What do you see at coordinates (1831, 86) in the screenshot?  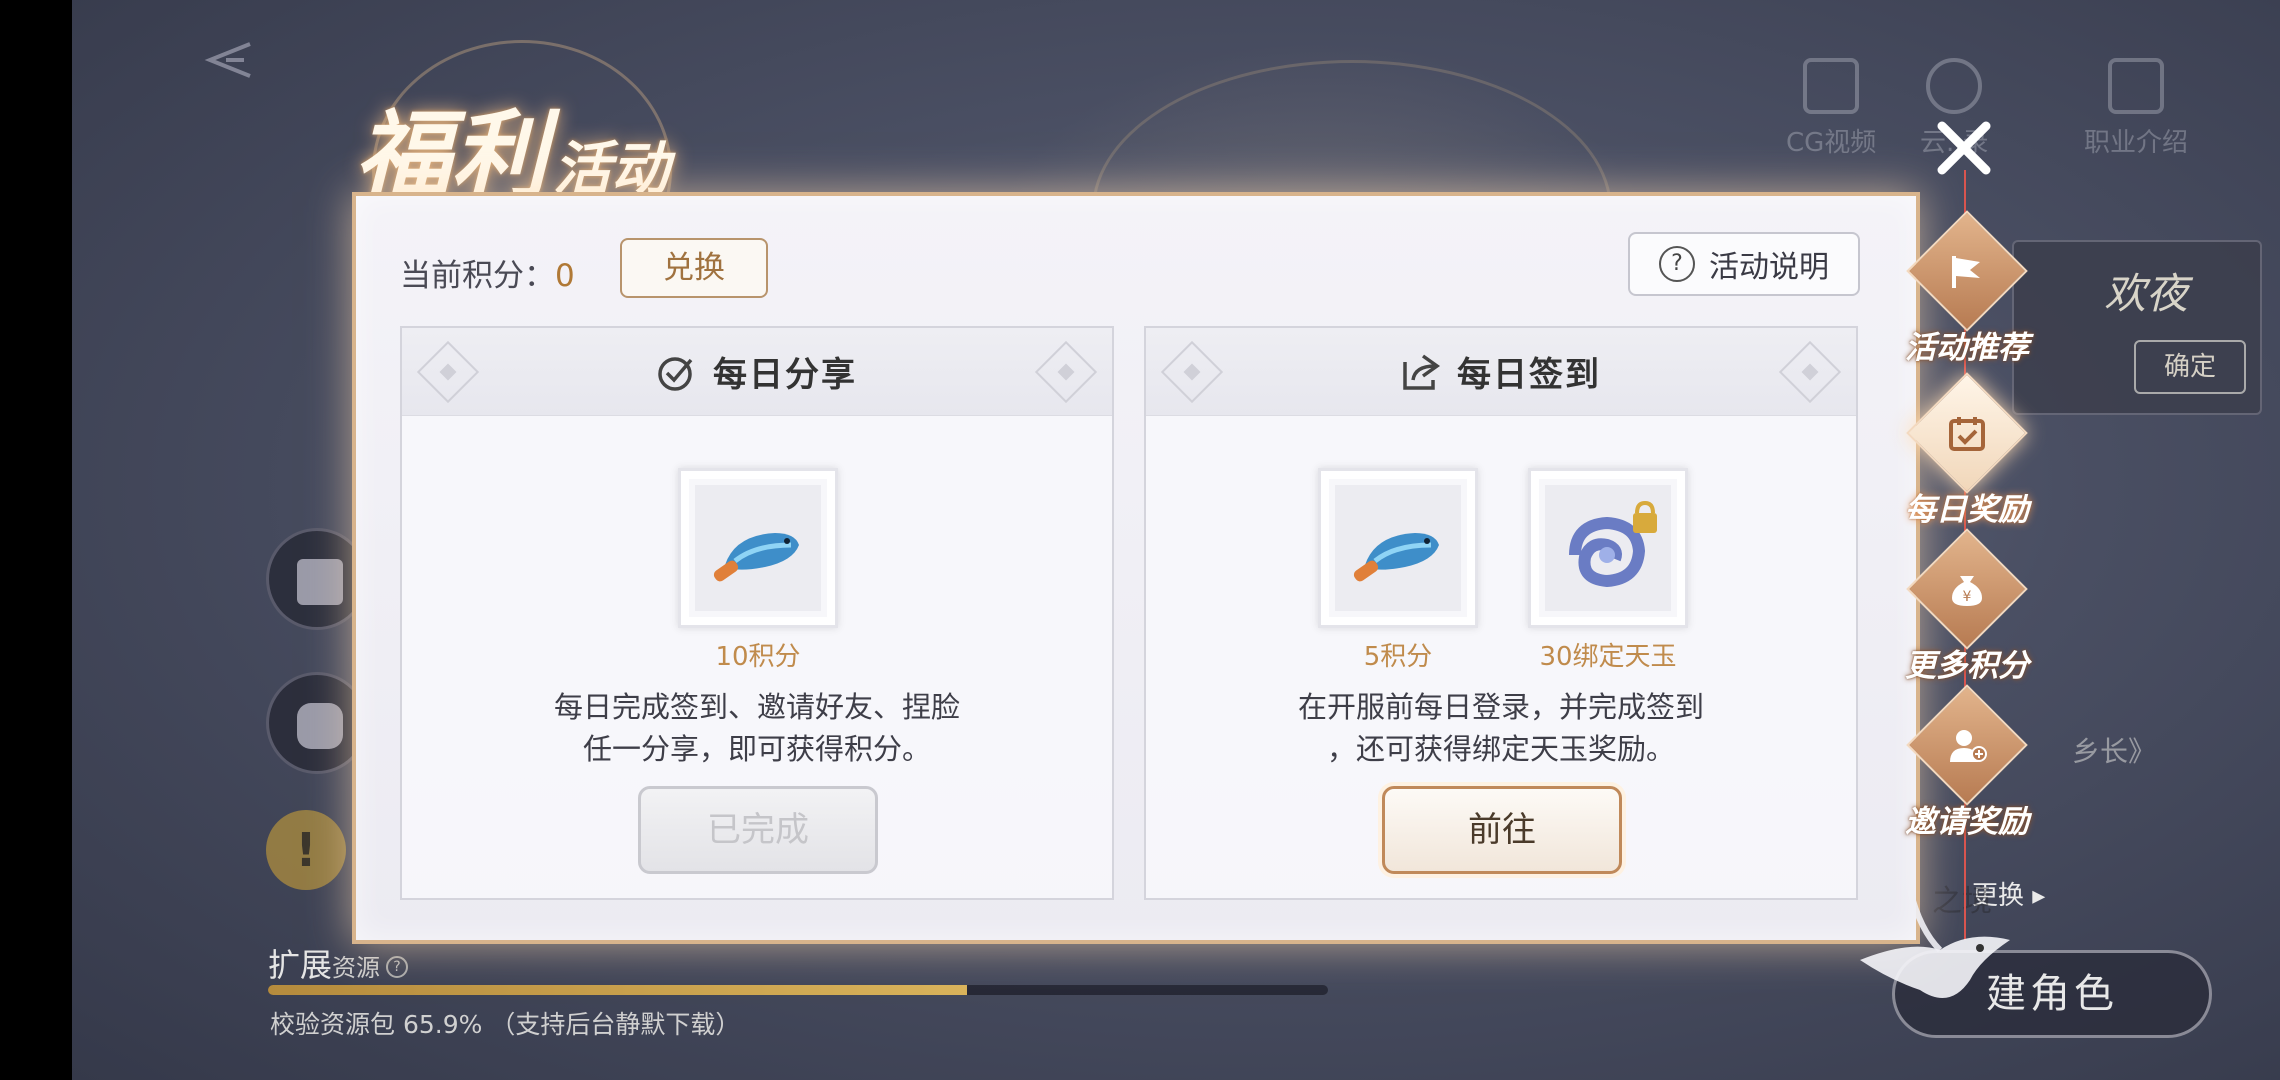 I see `film-icon` at bounding box center [1831, 86].